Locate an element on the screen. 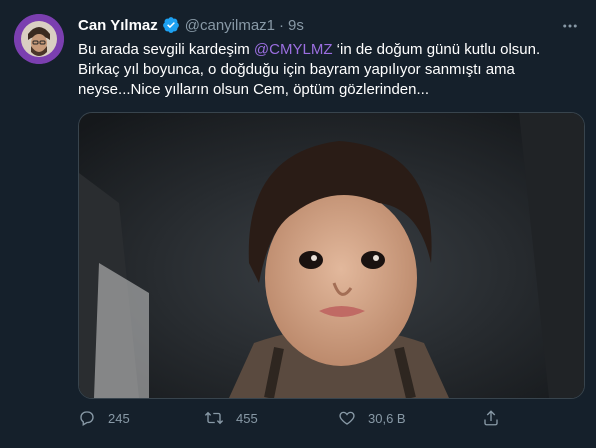 This screenshot has width=596, height=448. tweet-actions: 245 455 30,6 B is located at coordinates (293, 418).